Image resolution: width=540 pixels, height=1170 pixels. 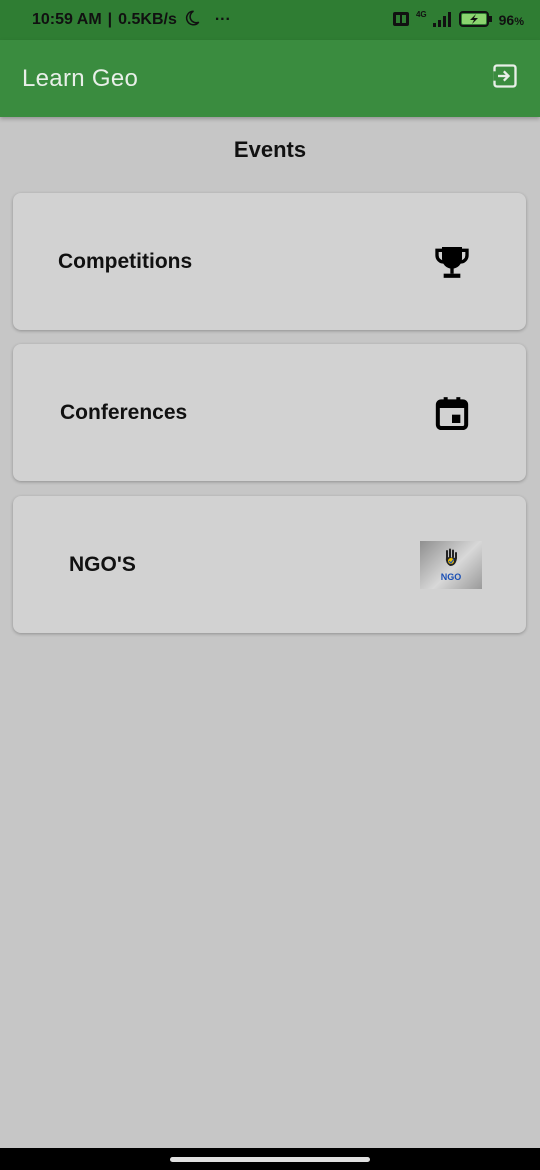 I want to click on ngo-logo: NGO, so click(x=451, y=564).